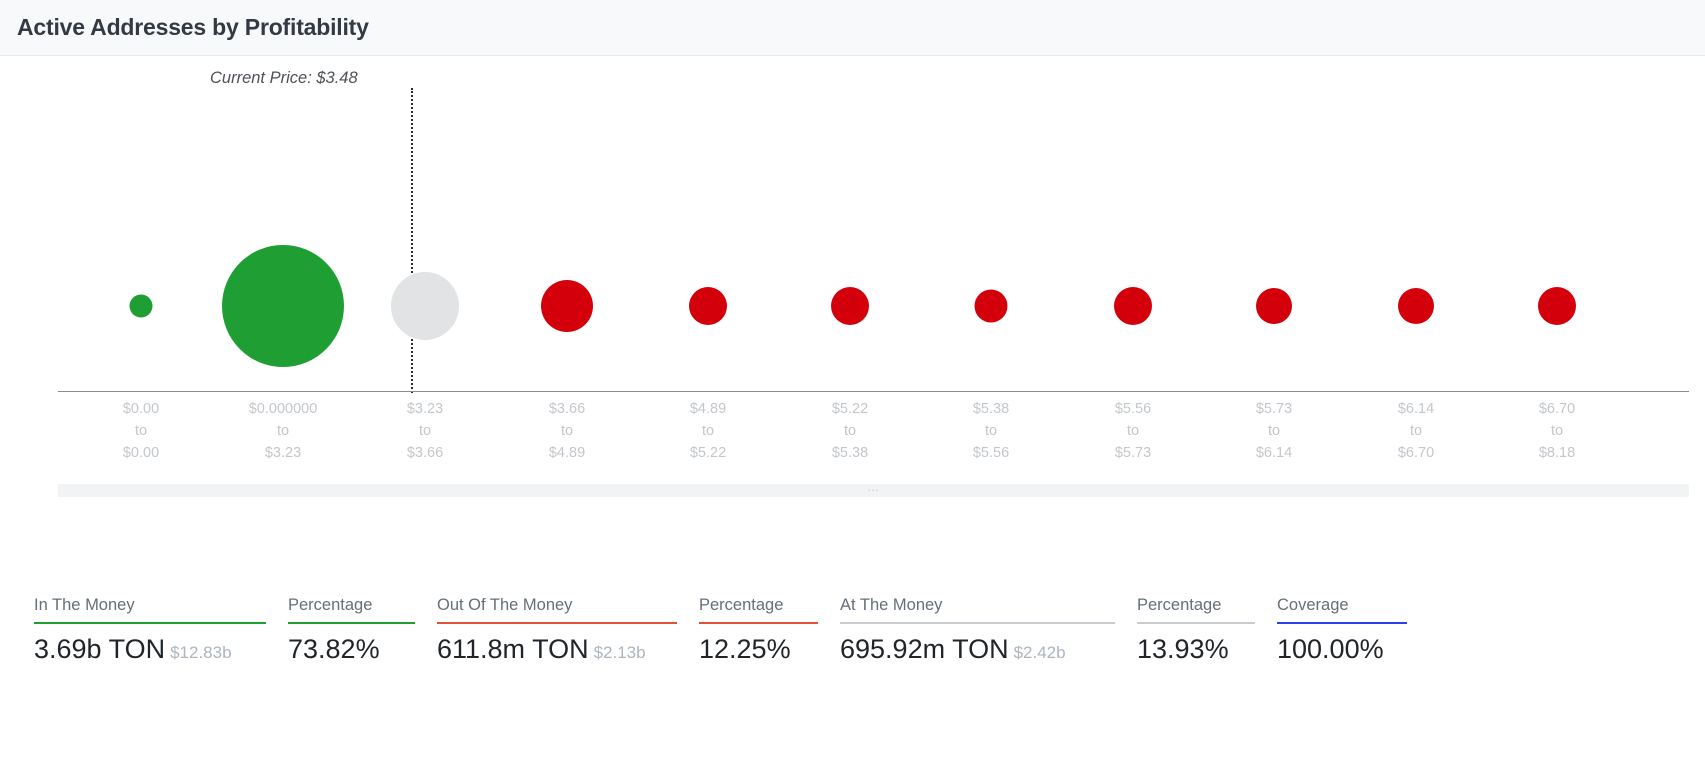 The width and height of the screenshot is (1705, 765). What do you see at coordinates (1416, 453) in the screenshot?
I see `x-tick-label-high: $6.70` at bounding box center [1416, 453].